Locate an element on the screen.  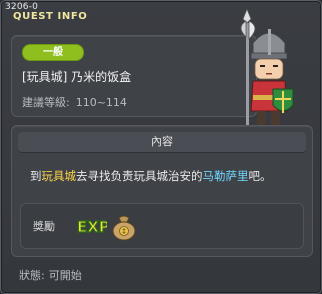
exp-icon: EXP is located at coordinates (91, 226).